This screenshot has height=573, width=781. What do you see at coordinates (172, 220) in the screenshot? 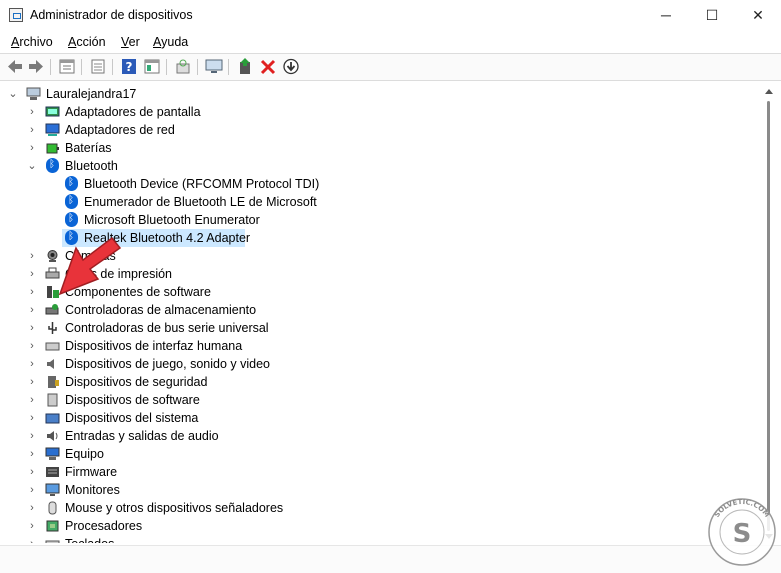
I see `tree-device-label: Microsoft Bluetooth Enumerator` at bounding box center [172, 220].